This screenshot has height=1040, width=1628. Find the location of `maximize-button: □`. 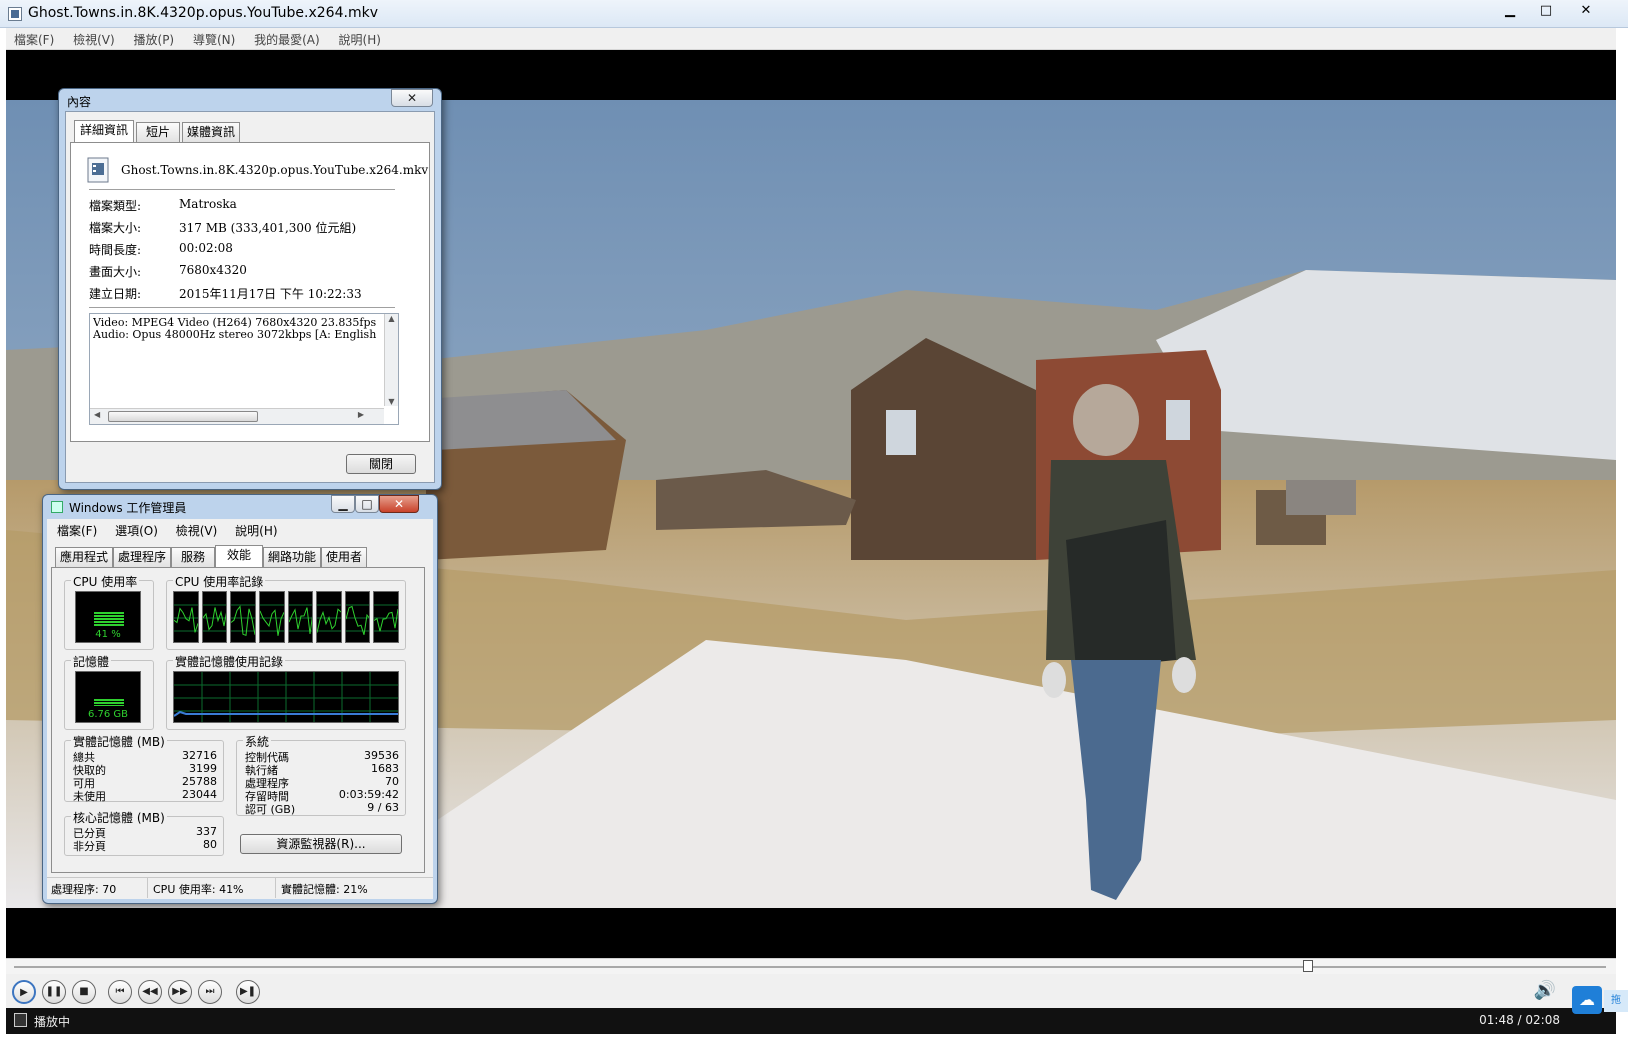

maximize-button: □ is located at coordinates (1546, 12).